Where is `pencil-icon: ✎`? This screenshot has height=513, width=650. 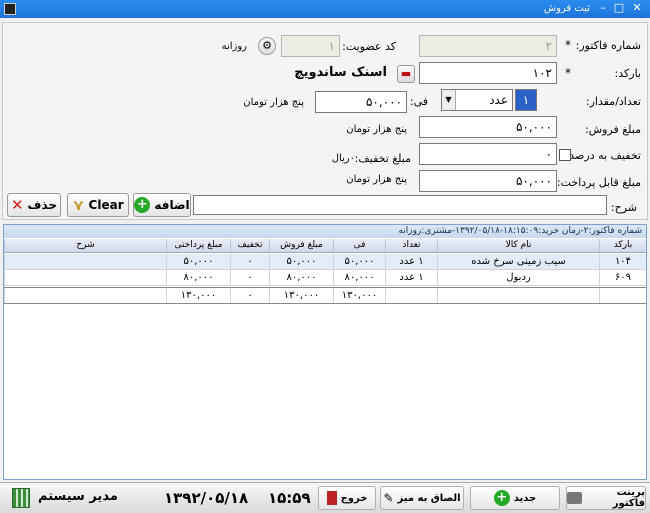 pencil-icon: ✎ is located at coordinates (388, 498).